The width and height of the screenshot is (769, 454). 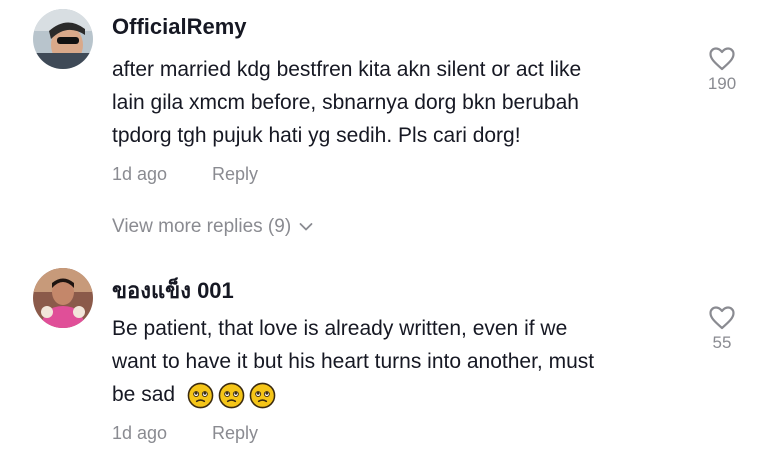 What do you see at coordinates (722, 342) in the screenshot?
I see `like-count: 55` at bounding box center [722, 342].